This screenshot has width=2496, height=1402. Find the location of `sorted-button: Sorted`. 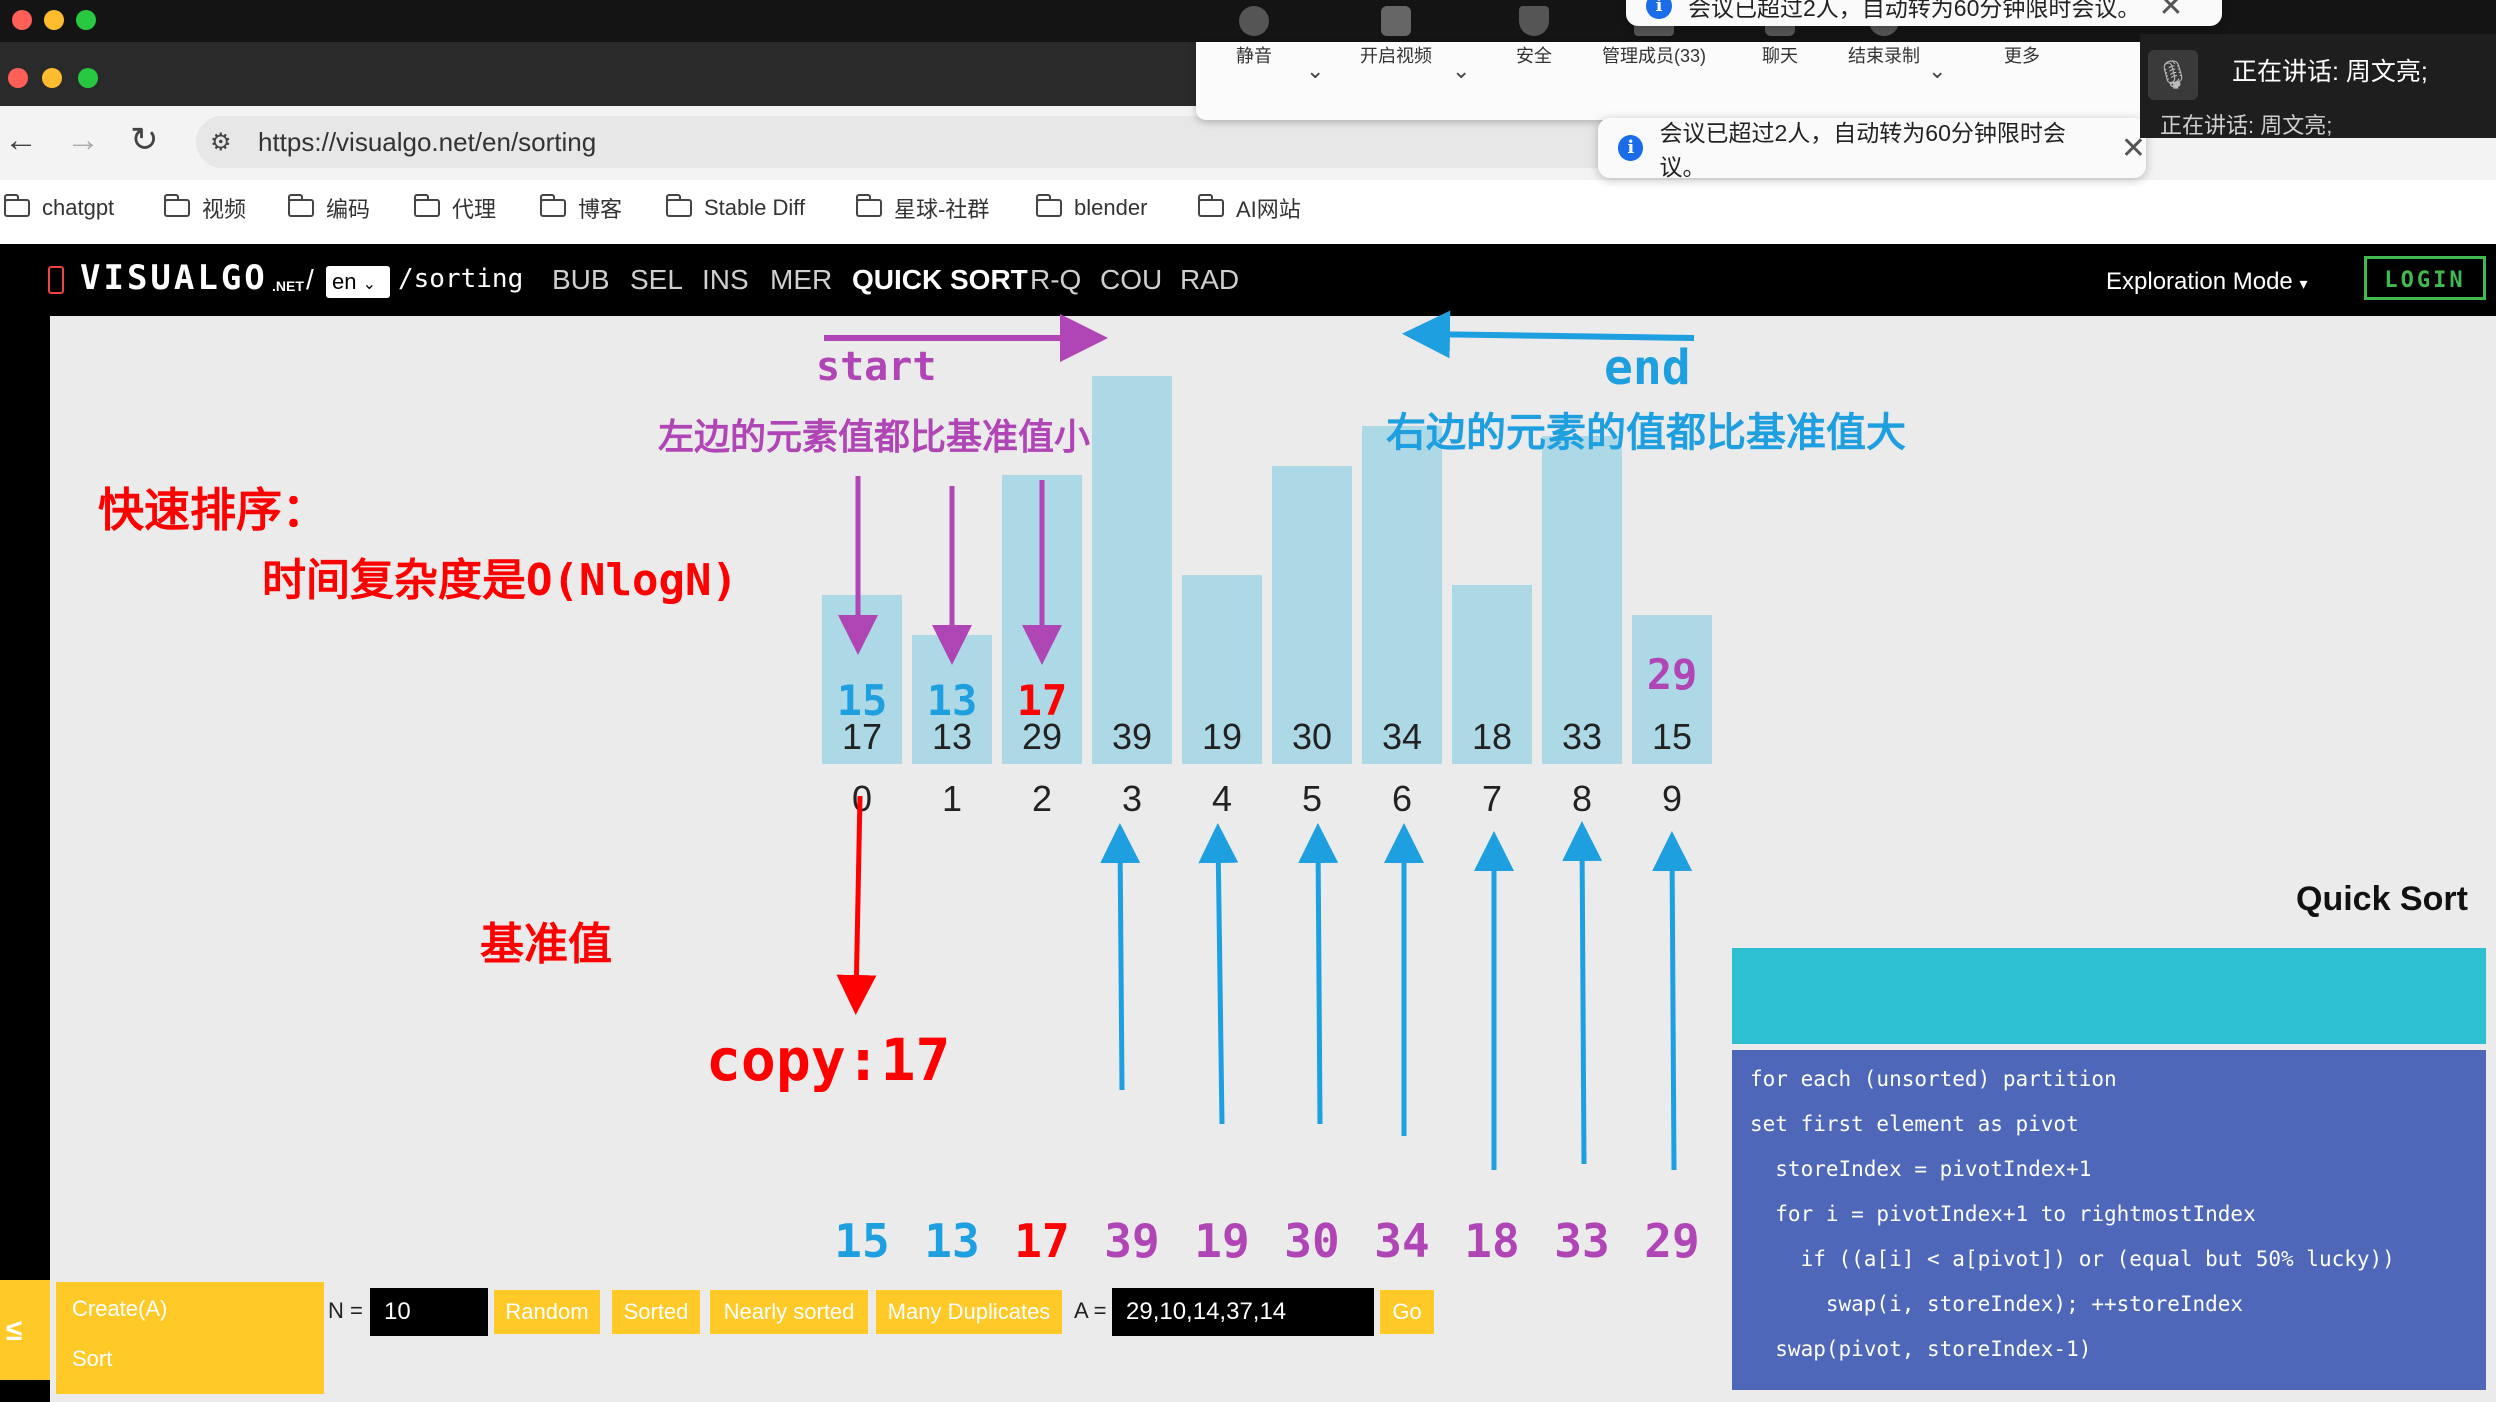

sorted-button: Sorted is located at coordinates (656, 1312).